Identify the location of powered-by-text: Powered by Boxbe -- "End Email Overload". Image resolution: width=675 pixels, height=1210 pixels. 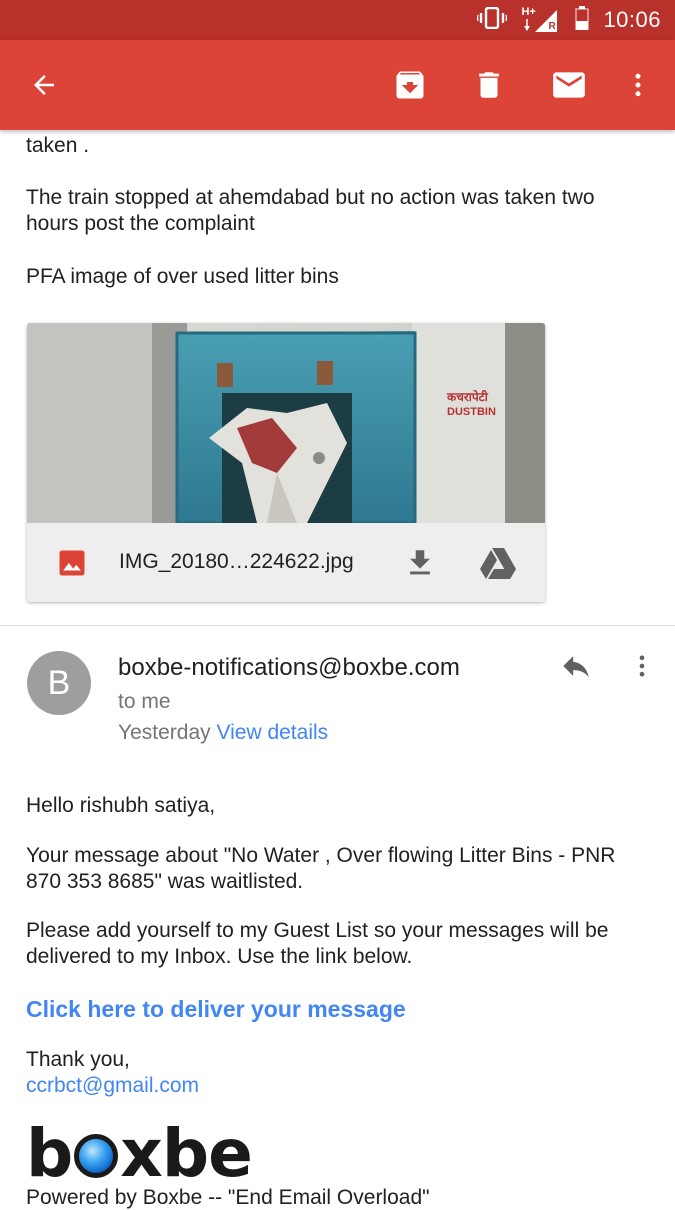
(228, 1197).